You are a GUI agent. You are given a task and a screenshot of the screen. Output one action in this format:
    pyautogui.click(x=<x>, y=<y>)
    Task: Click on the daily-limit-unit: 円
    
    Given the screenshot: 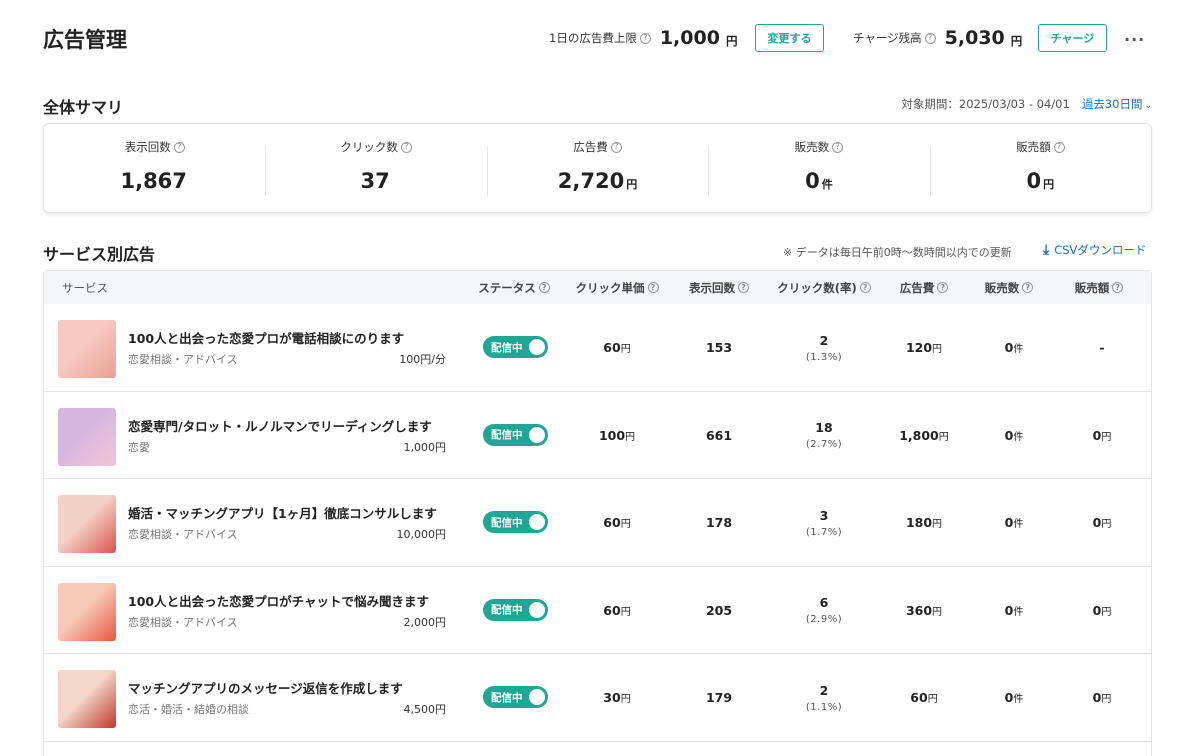 What is the action you would take?
    pyautogui.click(x=731, y=41)
    